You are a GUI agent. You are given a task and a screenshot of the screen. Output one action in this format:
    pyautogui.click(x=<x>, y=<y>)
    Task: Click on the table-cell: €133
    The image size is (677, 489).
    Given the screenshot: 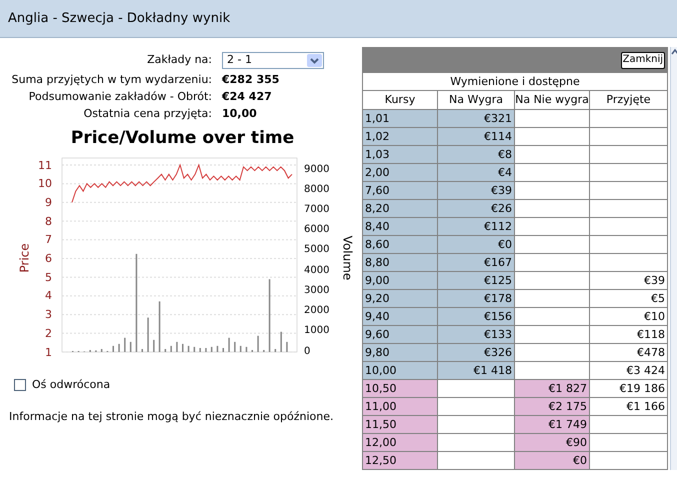 What is the action you would take?
    pyautogui.click(x=476, y=335)
    